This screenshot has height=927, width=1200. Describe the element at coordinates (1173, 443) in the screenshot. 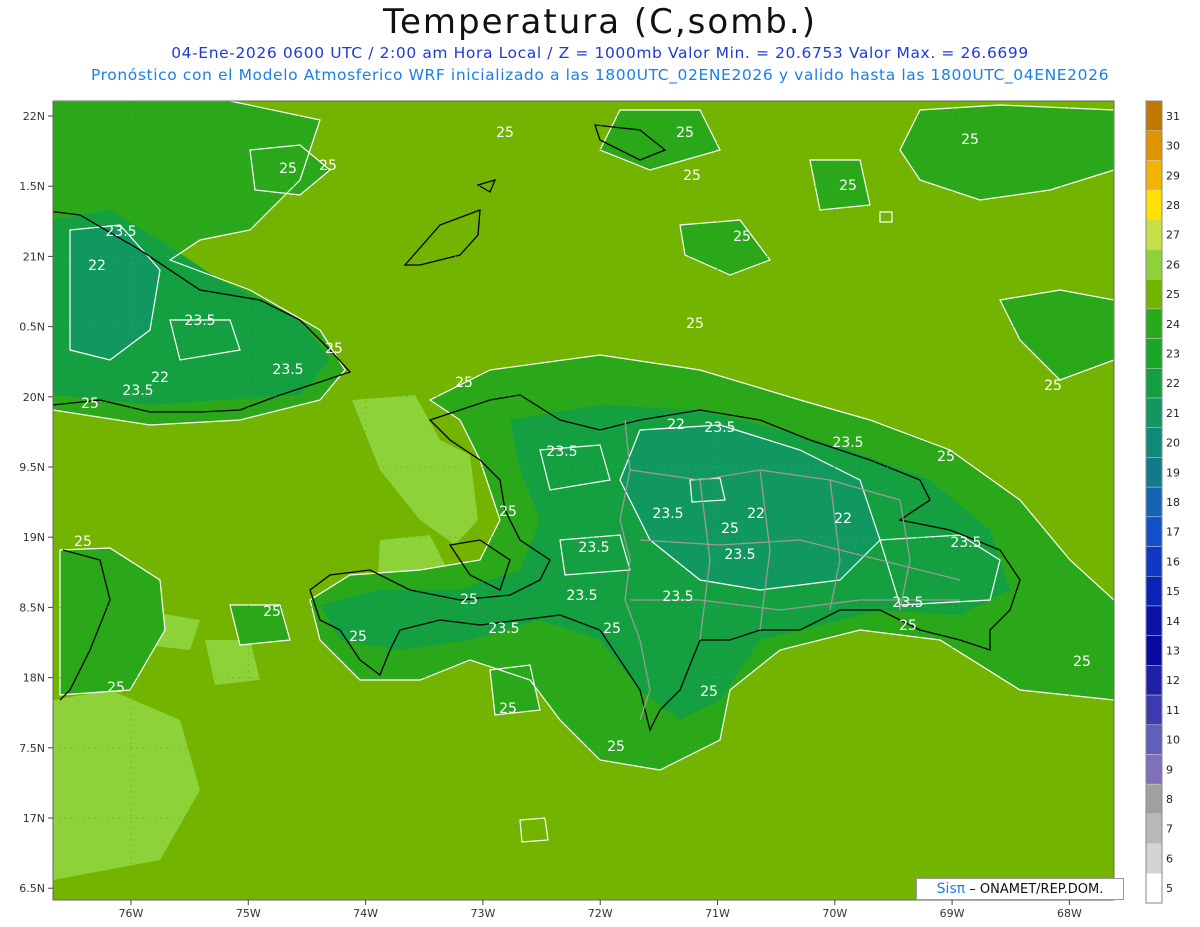

I see `colorbar-label: 20` at that location.